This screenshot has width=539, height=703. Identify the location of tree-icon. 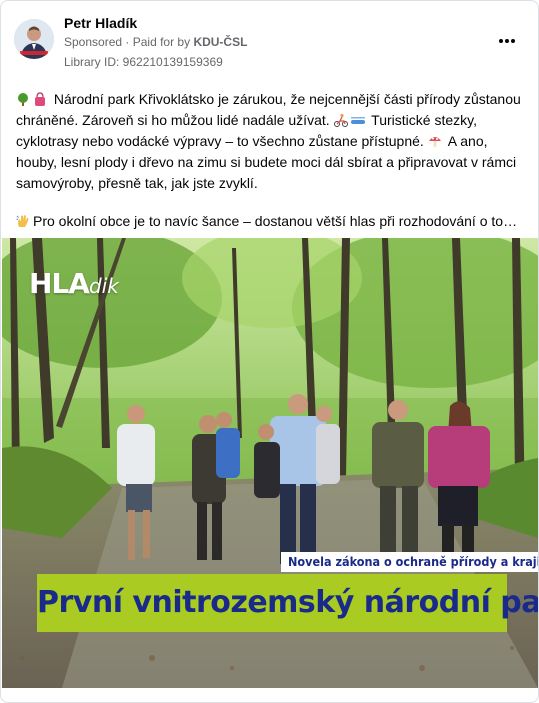
(23, 99).